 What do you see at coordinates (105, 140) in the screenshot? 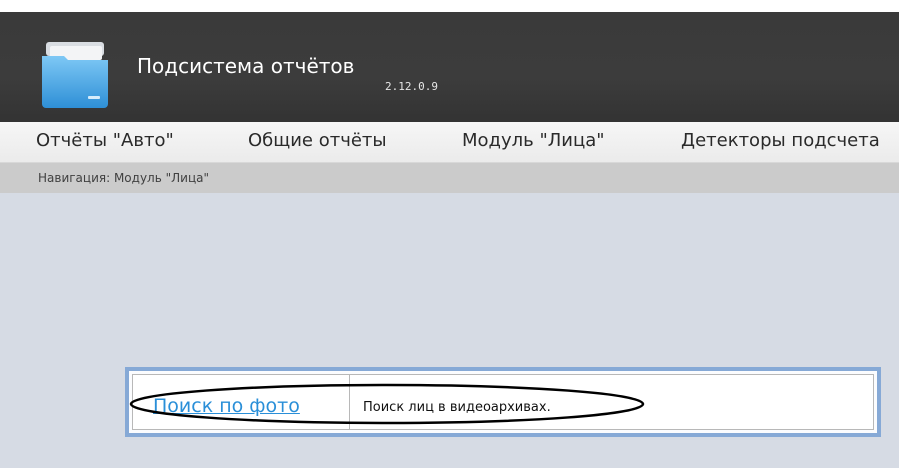
I see `menu-item-auto-reports: Отчёты "Авто"` at bounding box center [105, 140].